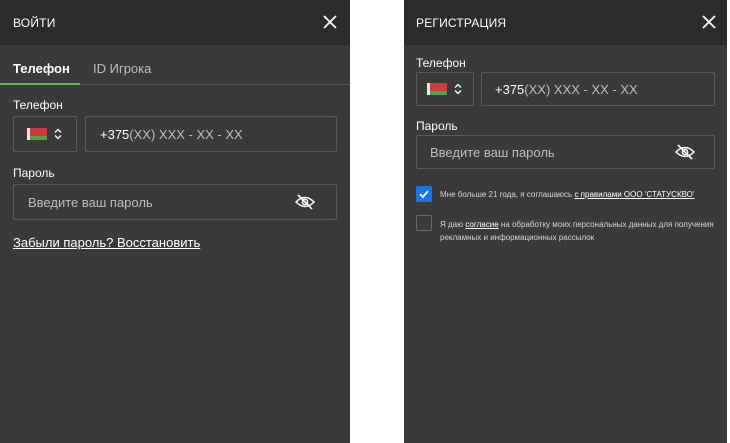  What do you see at coordinates (38, 105) in the screenshot?
I see `login-phone-label: Телефон` at bounding box center [38, 105].